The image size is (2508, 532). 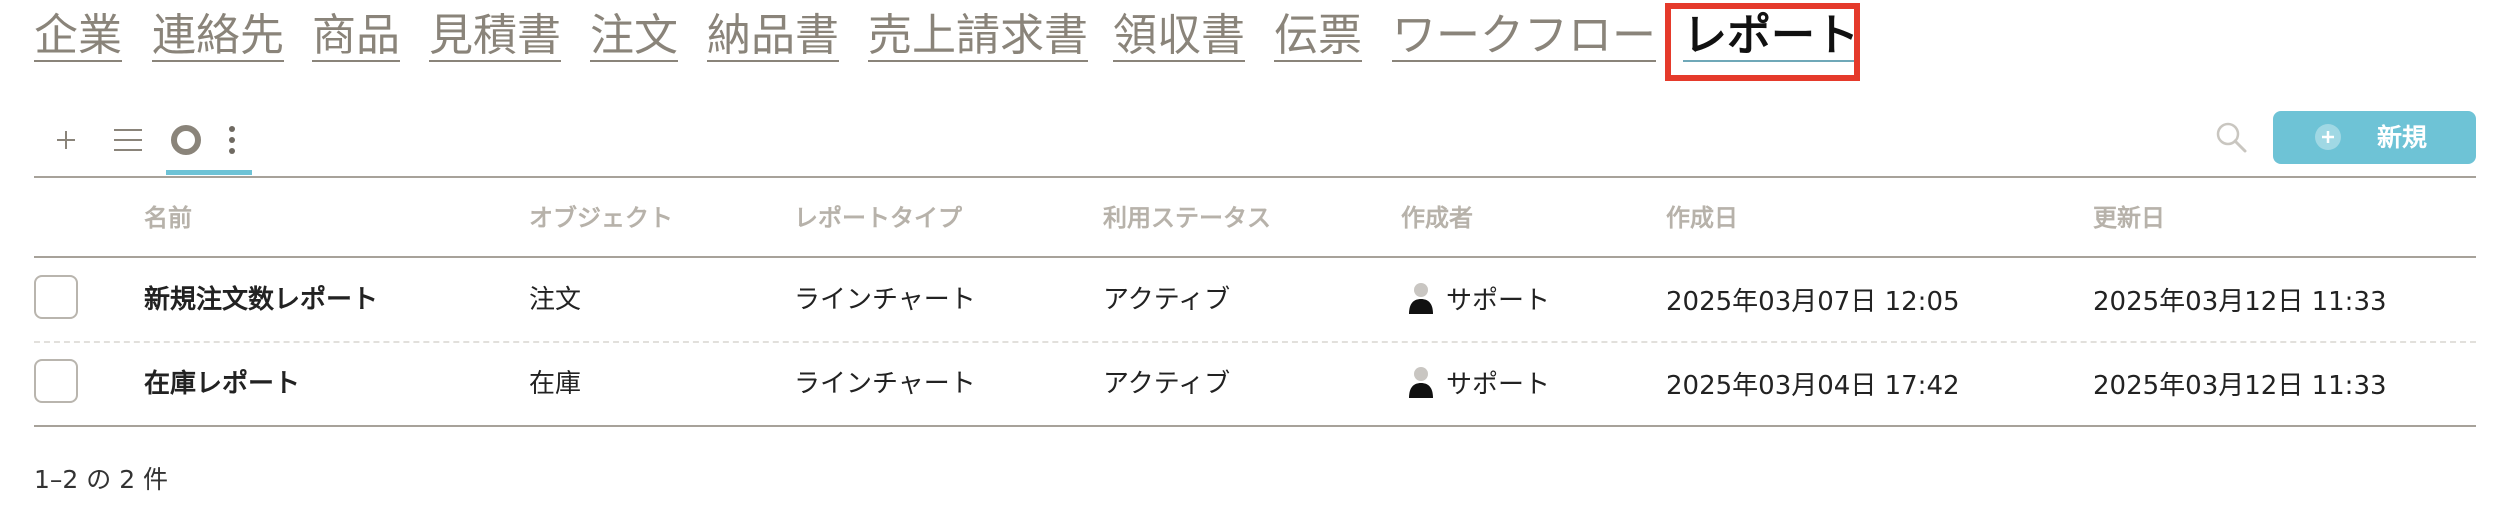 I want to click on tab-contacts: 連絡先, so click(x=218, y=36).